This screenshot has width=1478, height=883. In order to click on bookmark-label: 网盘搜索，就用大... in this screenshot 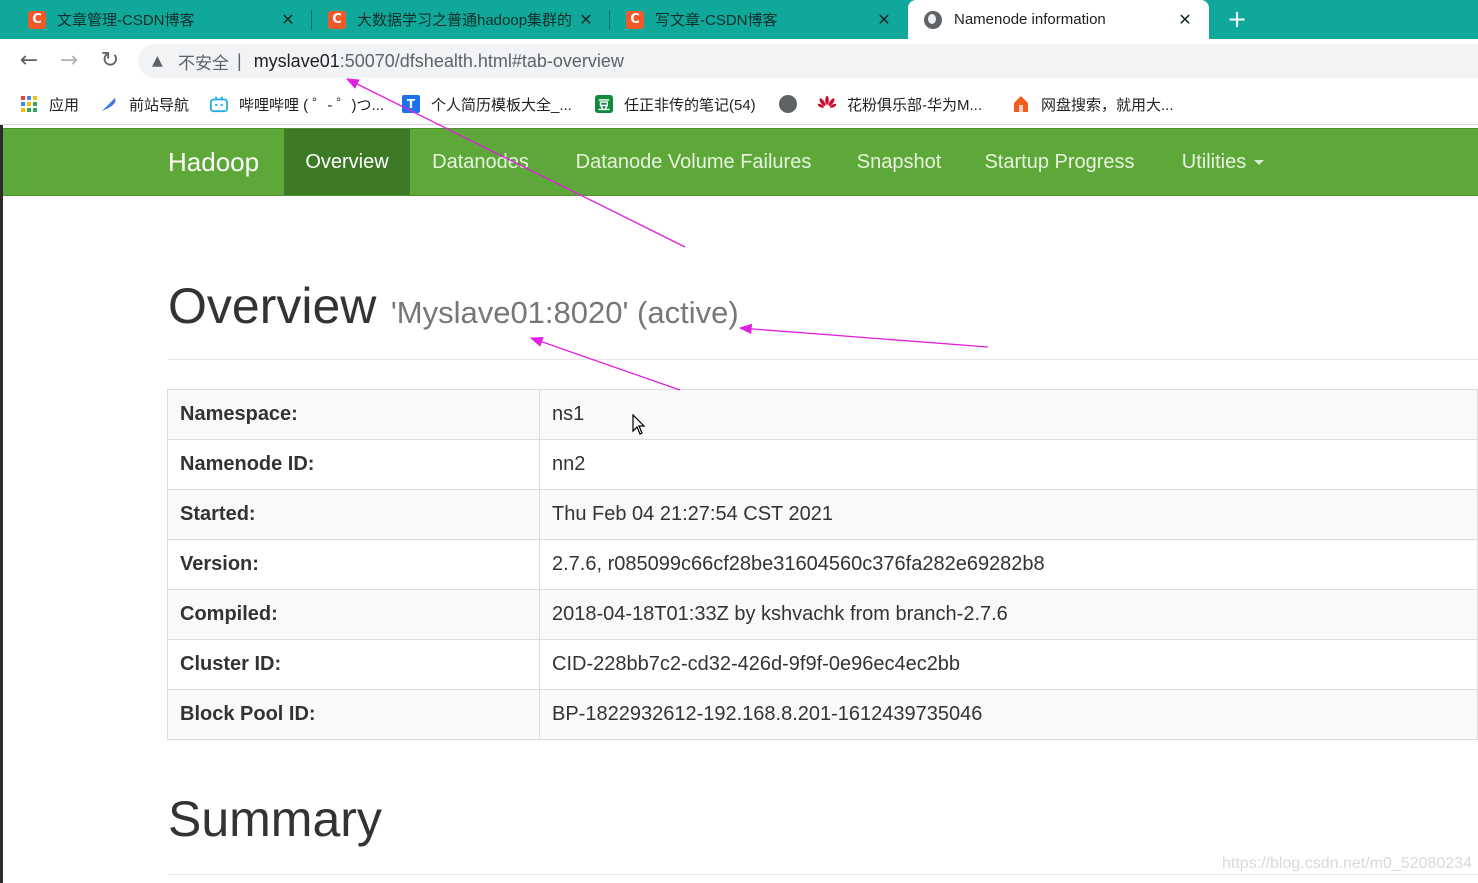, I will do `click(1107, 105)`.